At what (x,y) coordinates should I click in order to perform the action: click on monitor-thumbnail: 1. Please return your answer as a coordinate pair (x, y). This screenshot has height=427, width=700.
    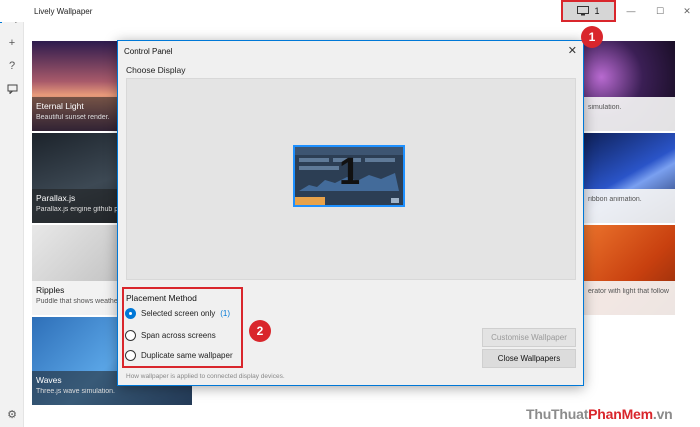
    Looking at the image, I should click on (349, 176).